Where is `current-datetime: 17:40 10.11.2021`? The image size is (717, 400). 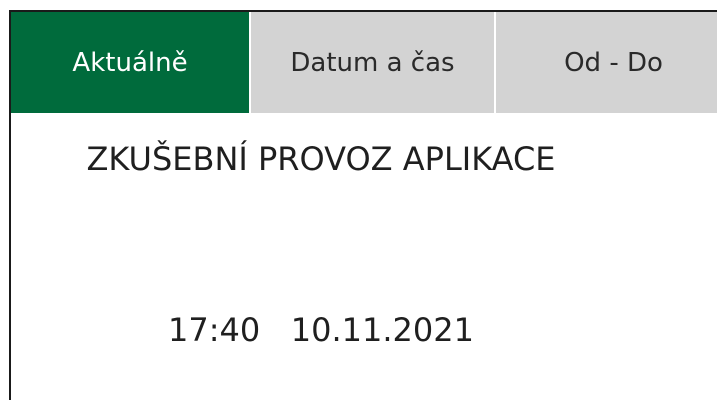
current-datetime: 17:40 10.11.2021 is located at coordinates (321, 330).